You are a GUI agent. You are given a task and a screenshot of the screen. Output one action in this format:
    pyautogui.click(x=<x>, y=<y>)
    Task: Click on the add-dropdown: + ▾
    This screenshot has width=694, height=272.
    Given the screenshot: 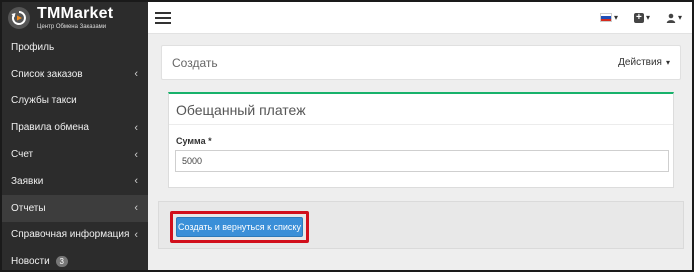 What is the action you would take?
    pyautogui.click(x=641, y=17)
    